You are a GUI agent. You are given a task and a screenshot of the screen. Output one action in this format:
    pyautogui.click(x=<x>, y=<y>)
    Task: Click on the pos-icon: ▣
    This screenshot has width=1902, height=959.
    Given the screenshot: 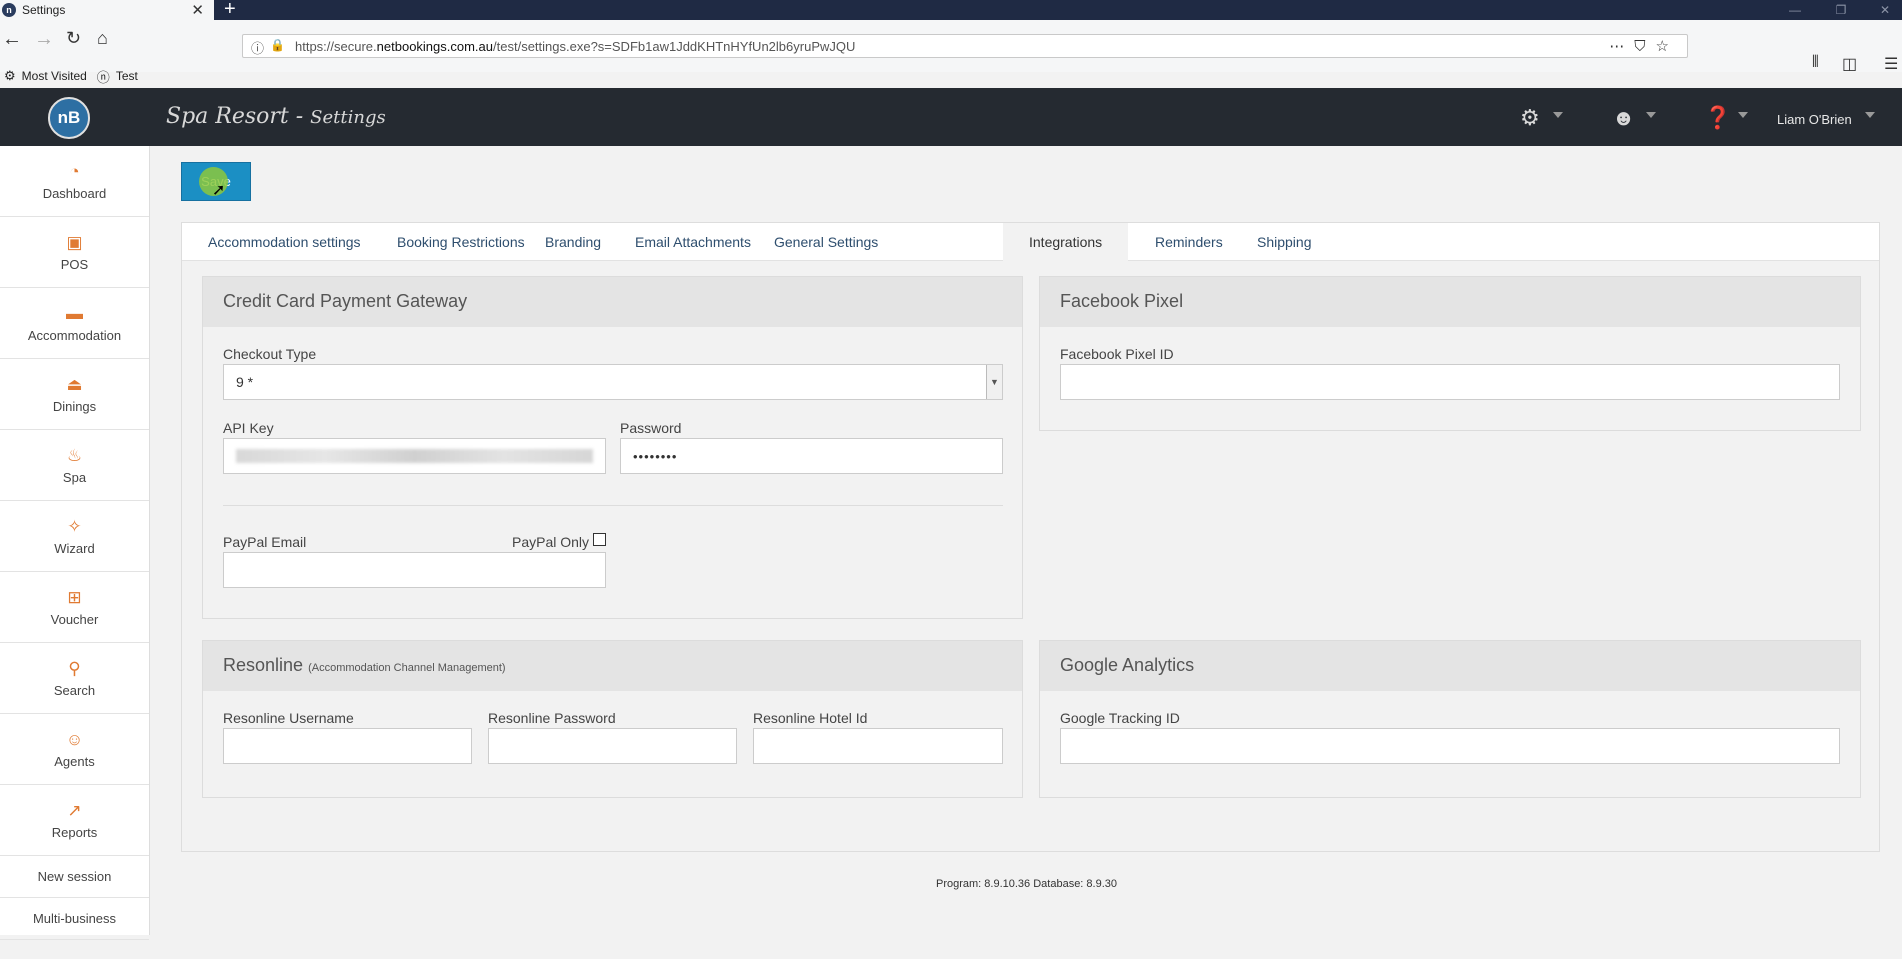 What is the action you would take?
    pyautogui.click(x=74, y=242)
    